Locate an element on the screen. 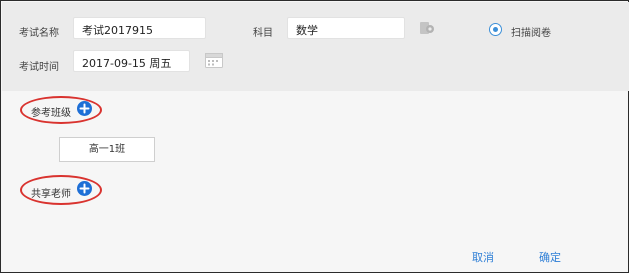  shared-teachers-title: 共享老师 is located at coordinates (51, 194).